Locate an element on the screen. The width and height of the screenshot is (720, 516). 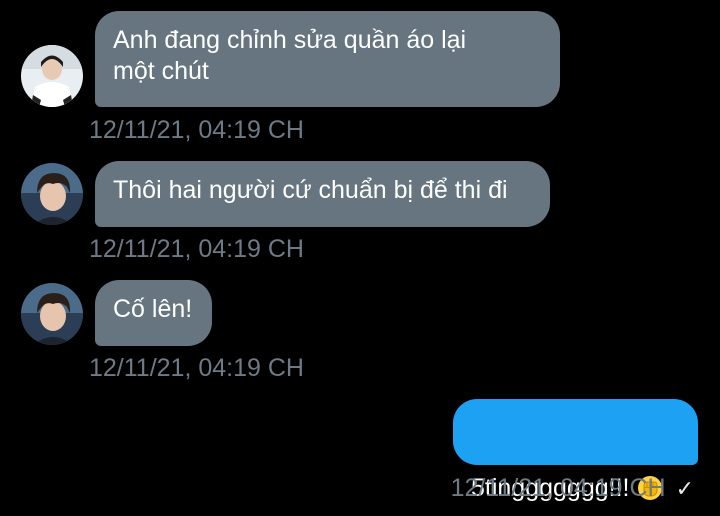
message-timestamp: 12/11/21, 04:19 CH ✓ is located at coordinates (572, 488).